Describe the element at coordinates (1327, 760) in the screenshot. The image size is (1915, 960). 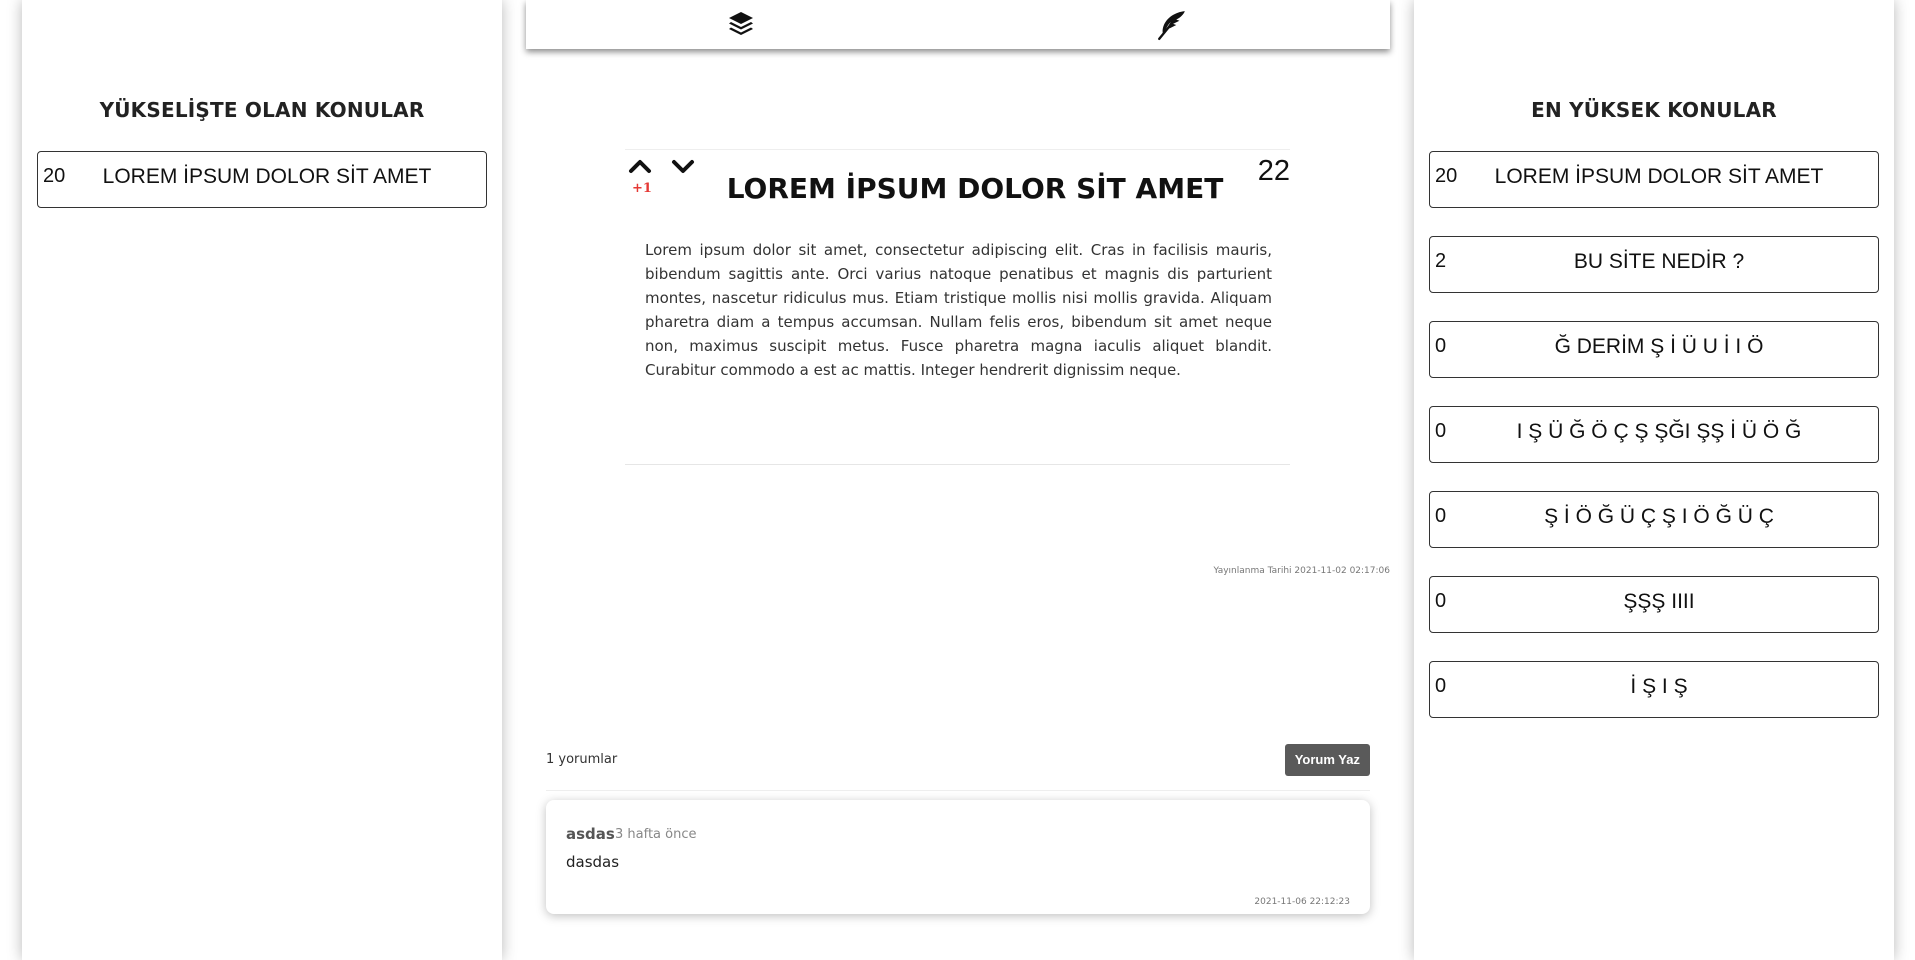
I see `write-comment-button: Yorum Yaz` at that location.